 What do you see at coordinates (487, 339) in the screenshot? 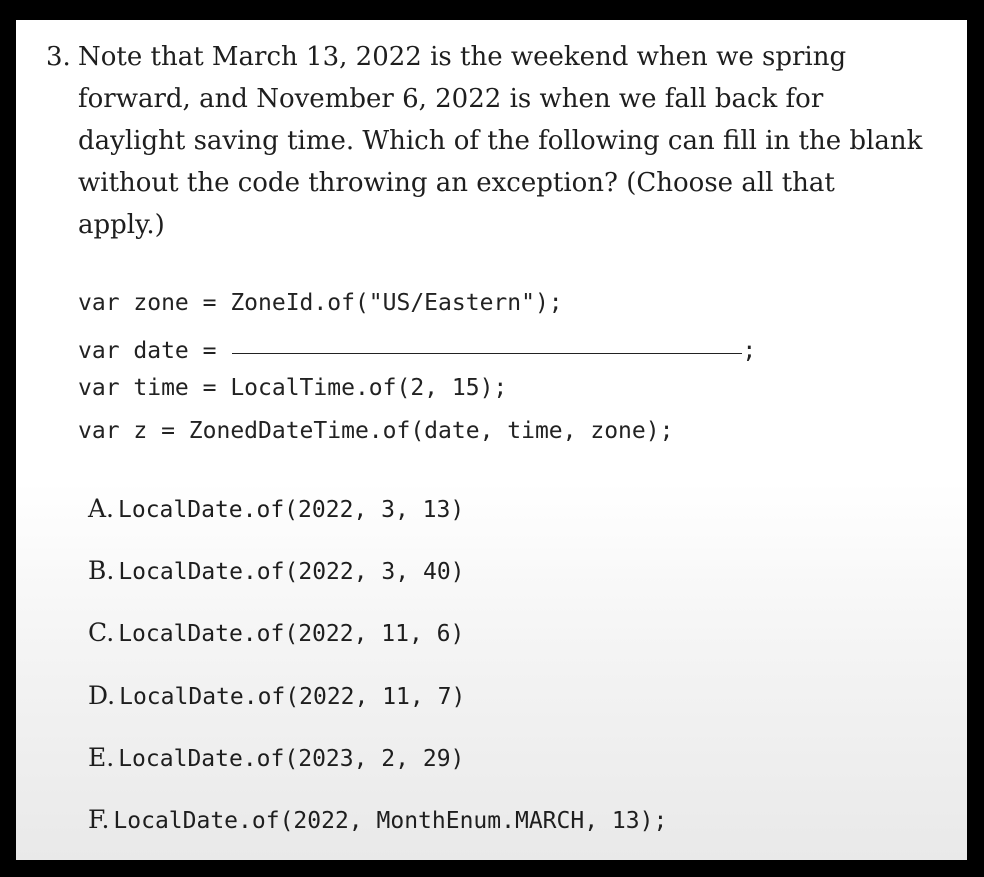
I see `fill-in-blank` at bounding box center [487, 339].